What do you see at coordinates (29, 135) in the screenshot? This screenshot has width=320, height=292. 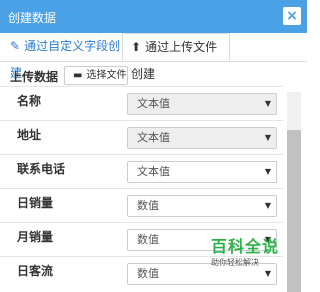 I see `field-label: 地址` at bounding box center [29, 135].